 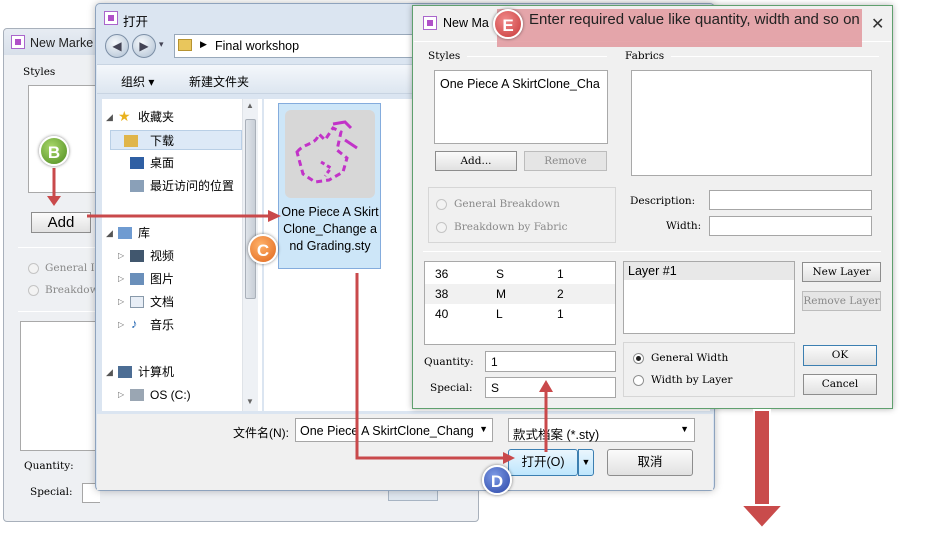 I want to click on arrow-file-to-open, so click(x=430, y=366).